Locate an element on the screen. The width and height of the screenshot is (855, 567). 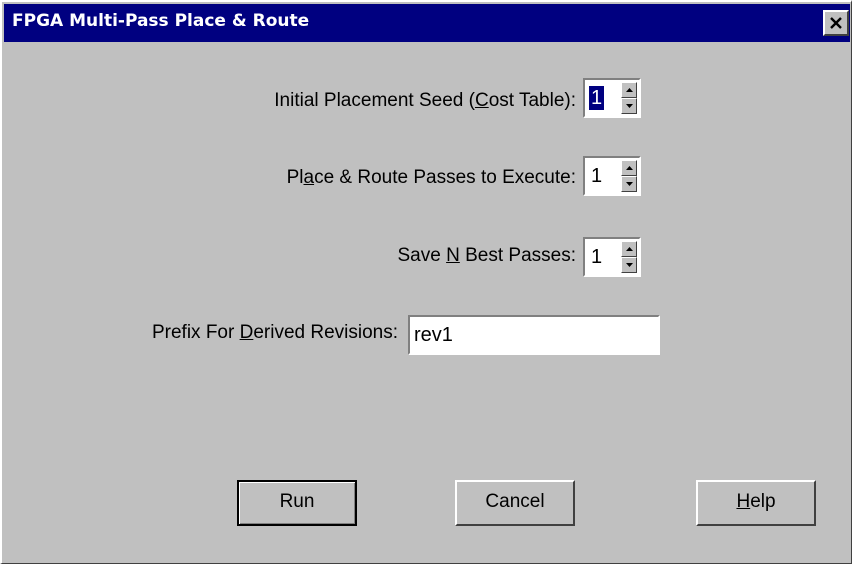
seed-spin-down-button is located at coordinates (629, 106).